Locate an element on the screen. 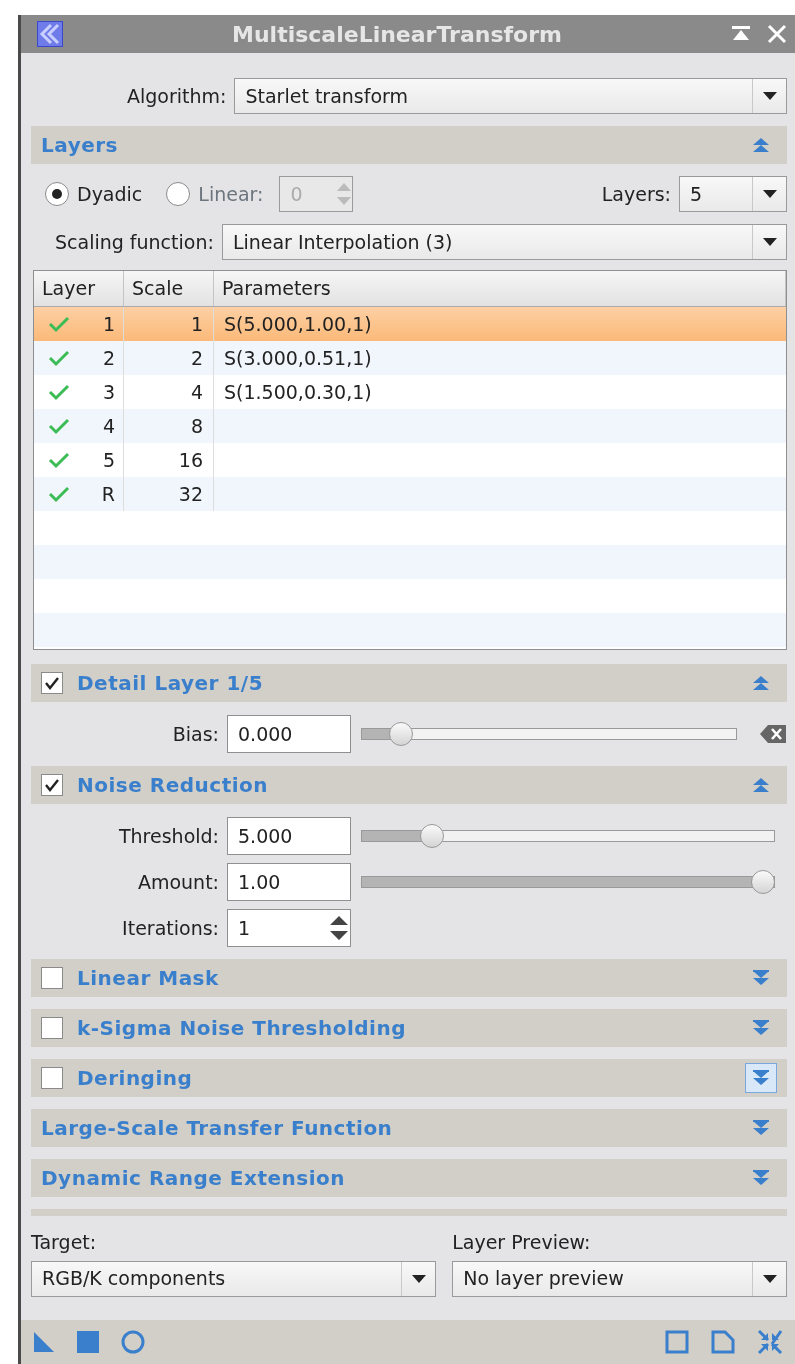  bias-input: 0.000 is located at coordinates (289, 734).